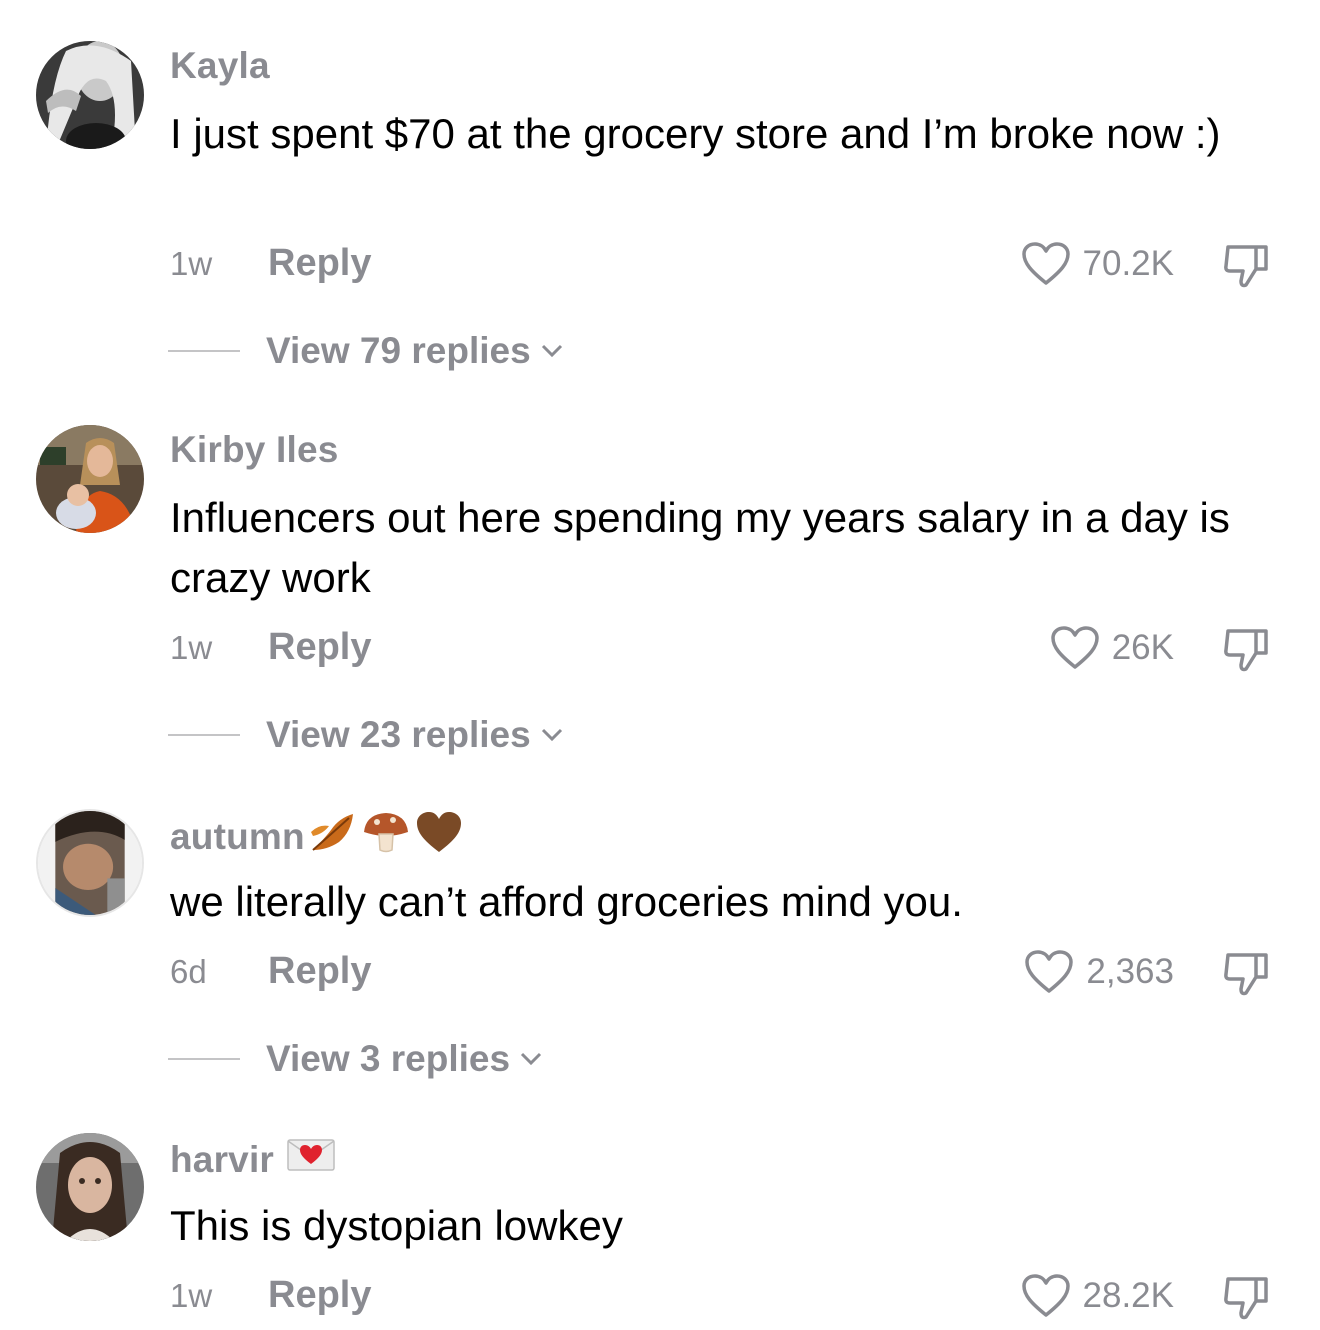 The width and height of the screenshot is (1320, 1330). What do you see at coordinates (439, 836) in the screenshot?
I see `brown-heart-emoji` at bounding box center [439, 836].